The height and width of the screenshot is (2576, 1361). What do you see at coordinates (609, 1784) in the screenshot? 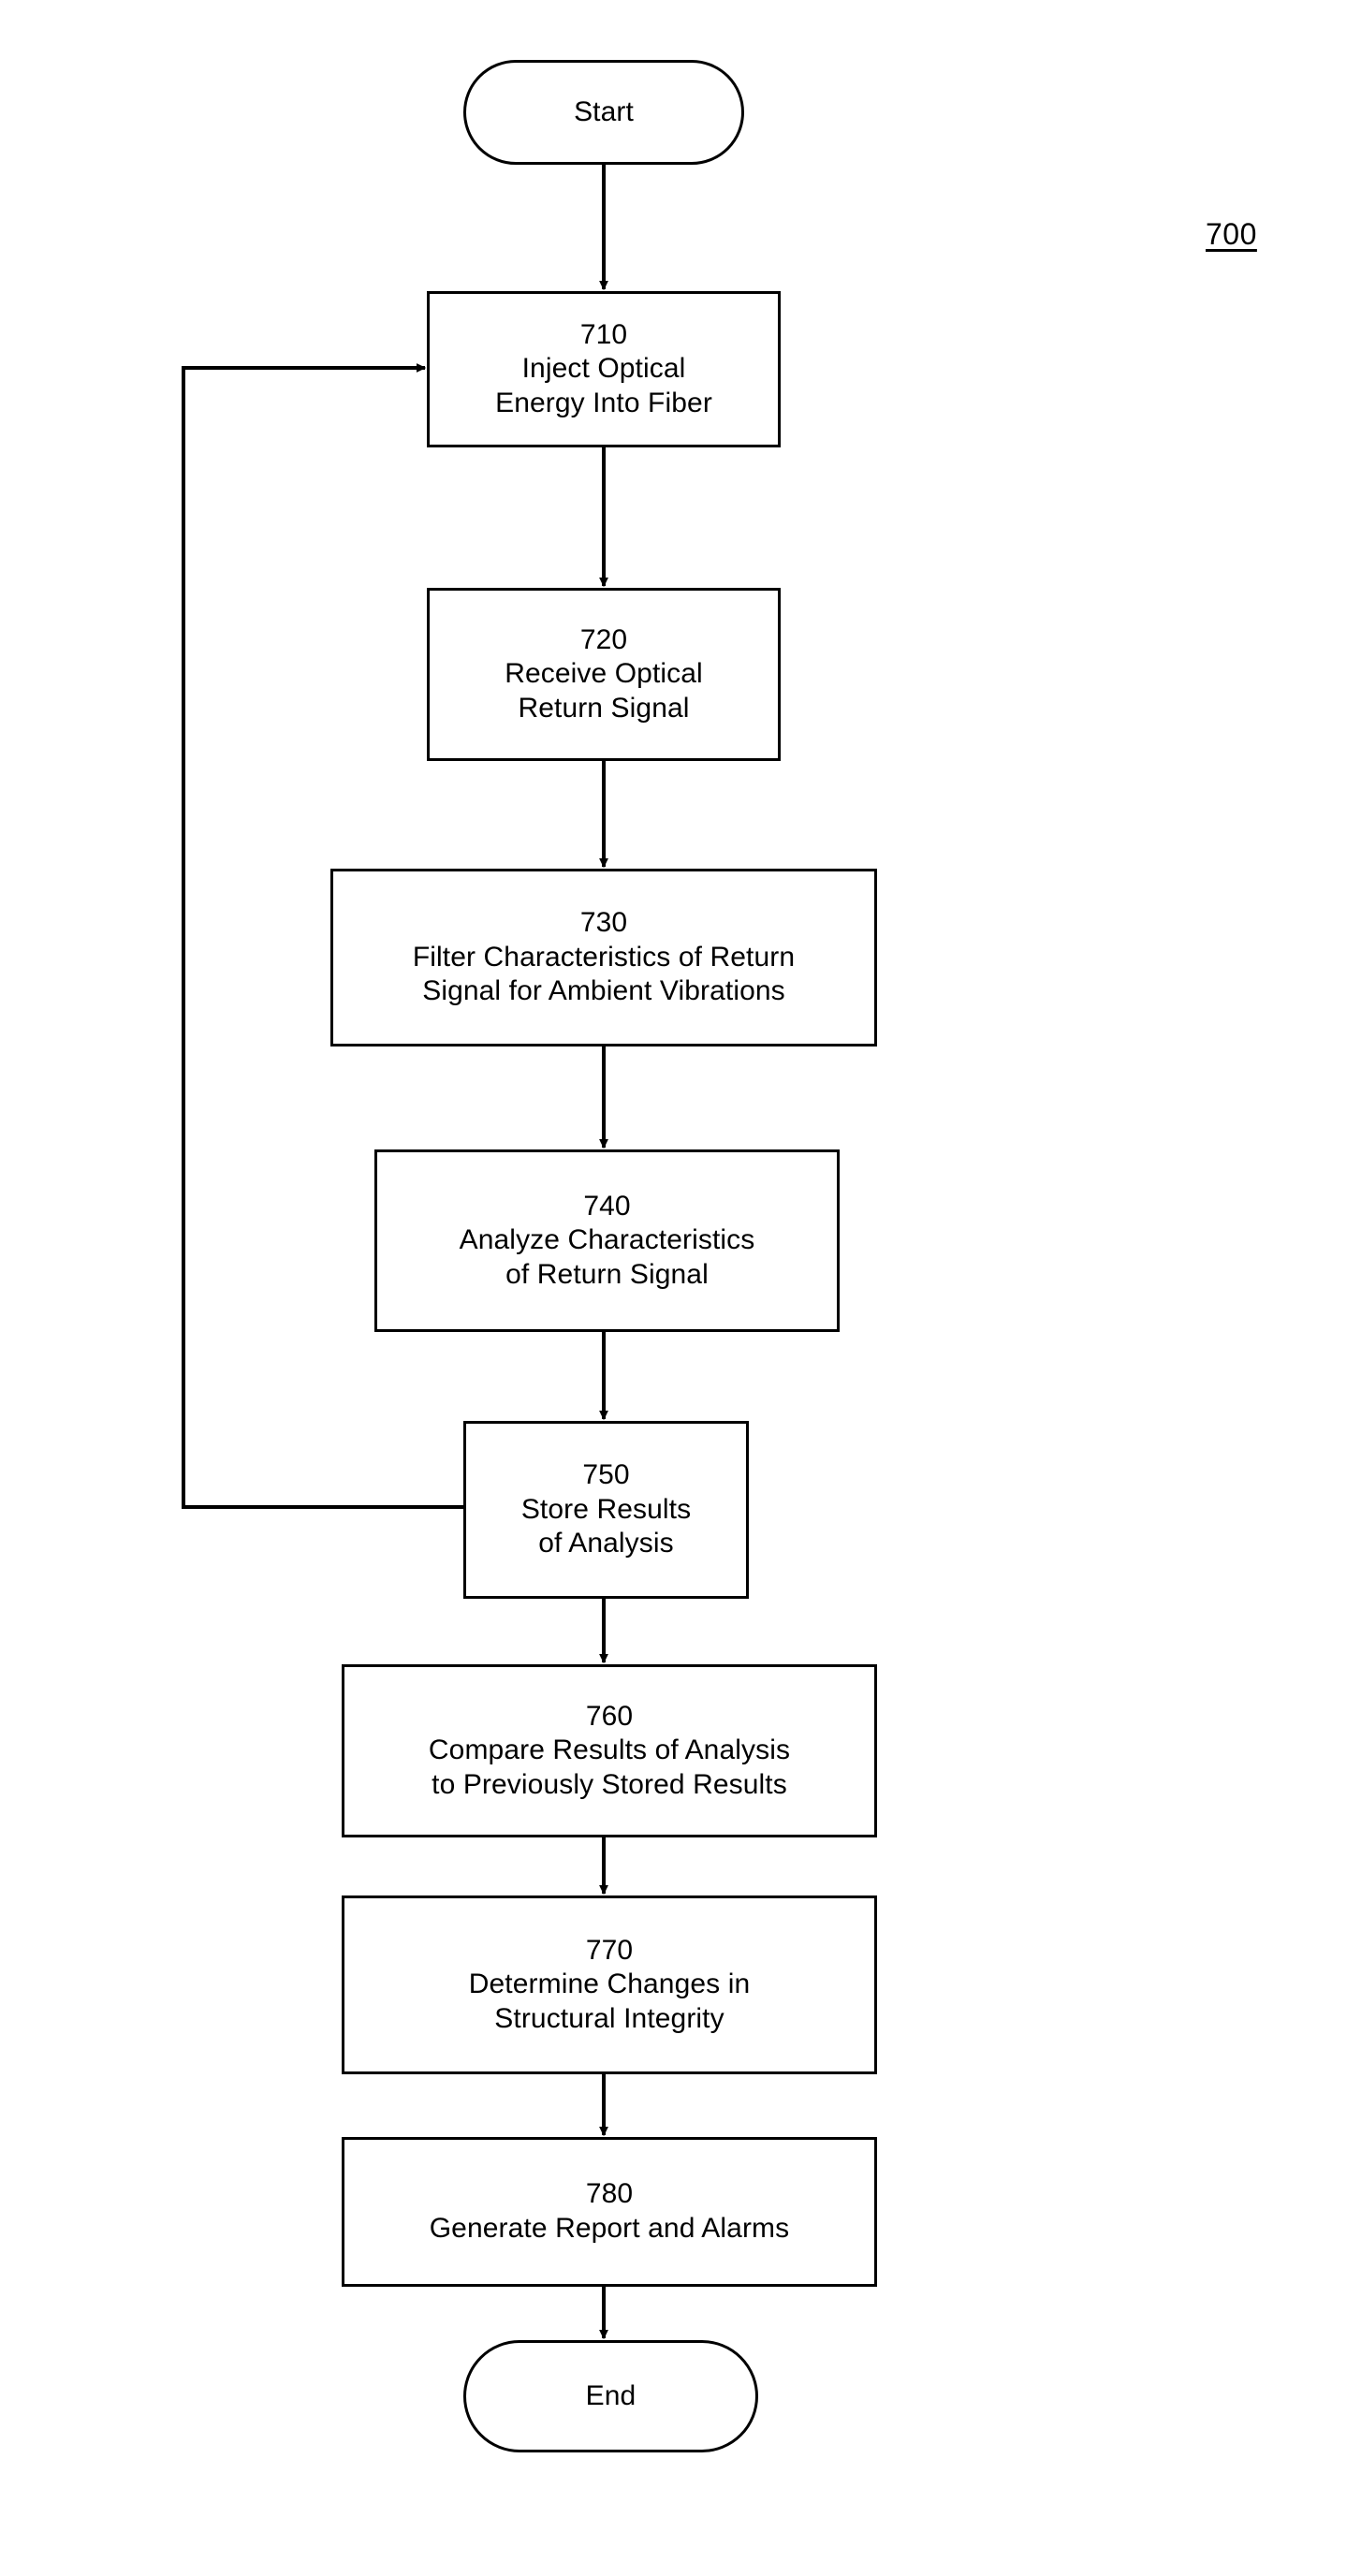
I see `node-760-line2: to Previously Stored Results` at bounding box center [609, 1784].